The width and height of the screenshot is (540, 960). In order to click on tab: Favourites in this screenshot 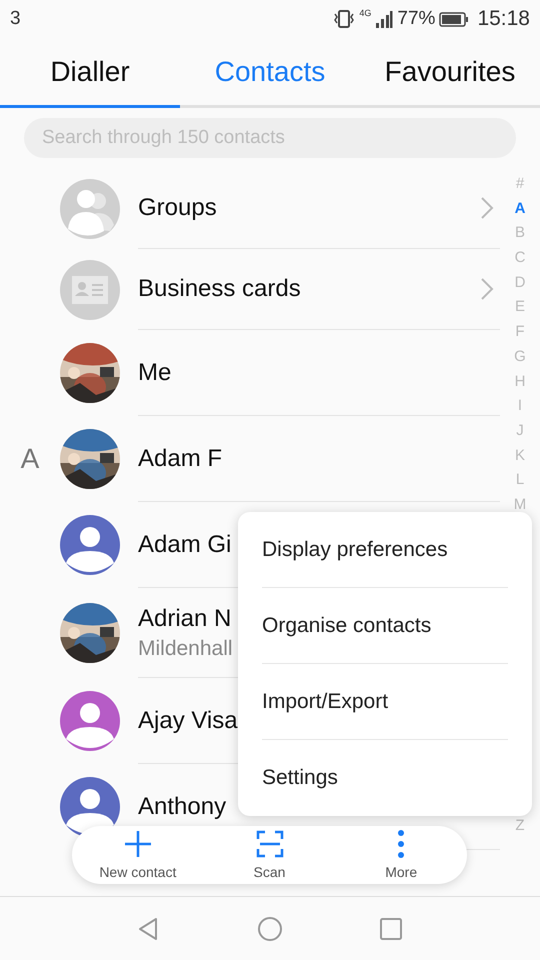, I will do `click(450, 73)`.